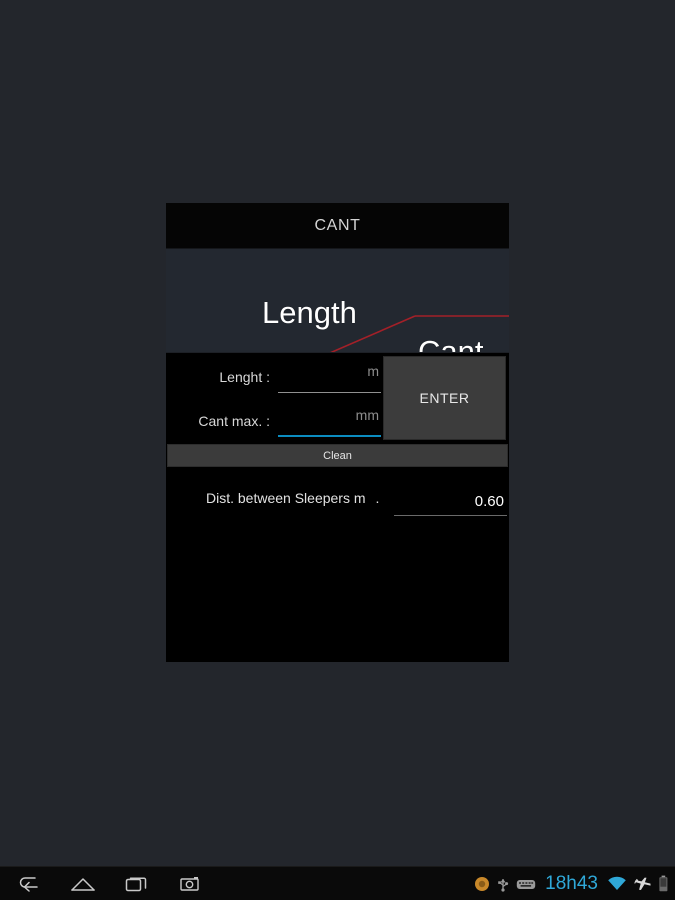 This screenshot has width=675, height=900. What do you see at coordinates (503, 883) in the screenshot?
I see `usb-icon` at bounding box center [503, 883].